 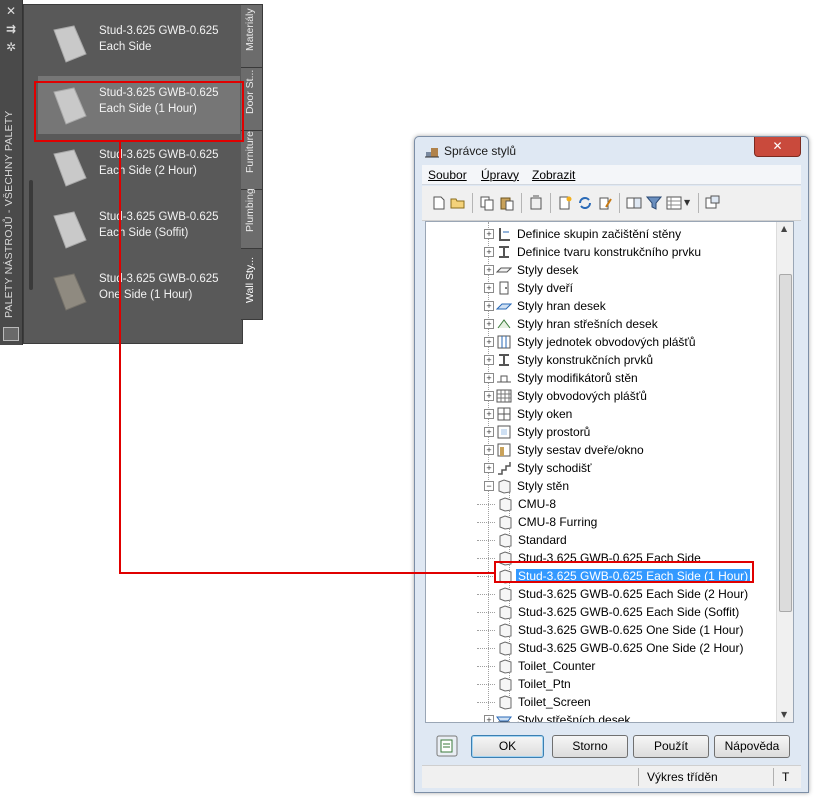 I want to click on scroll-up-icon: ▲, so click(x=784, y=228).